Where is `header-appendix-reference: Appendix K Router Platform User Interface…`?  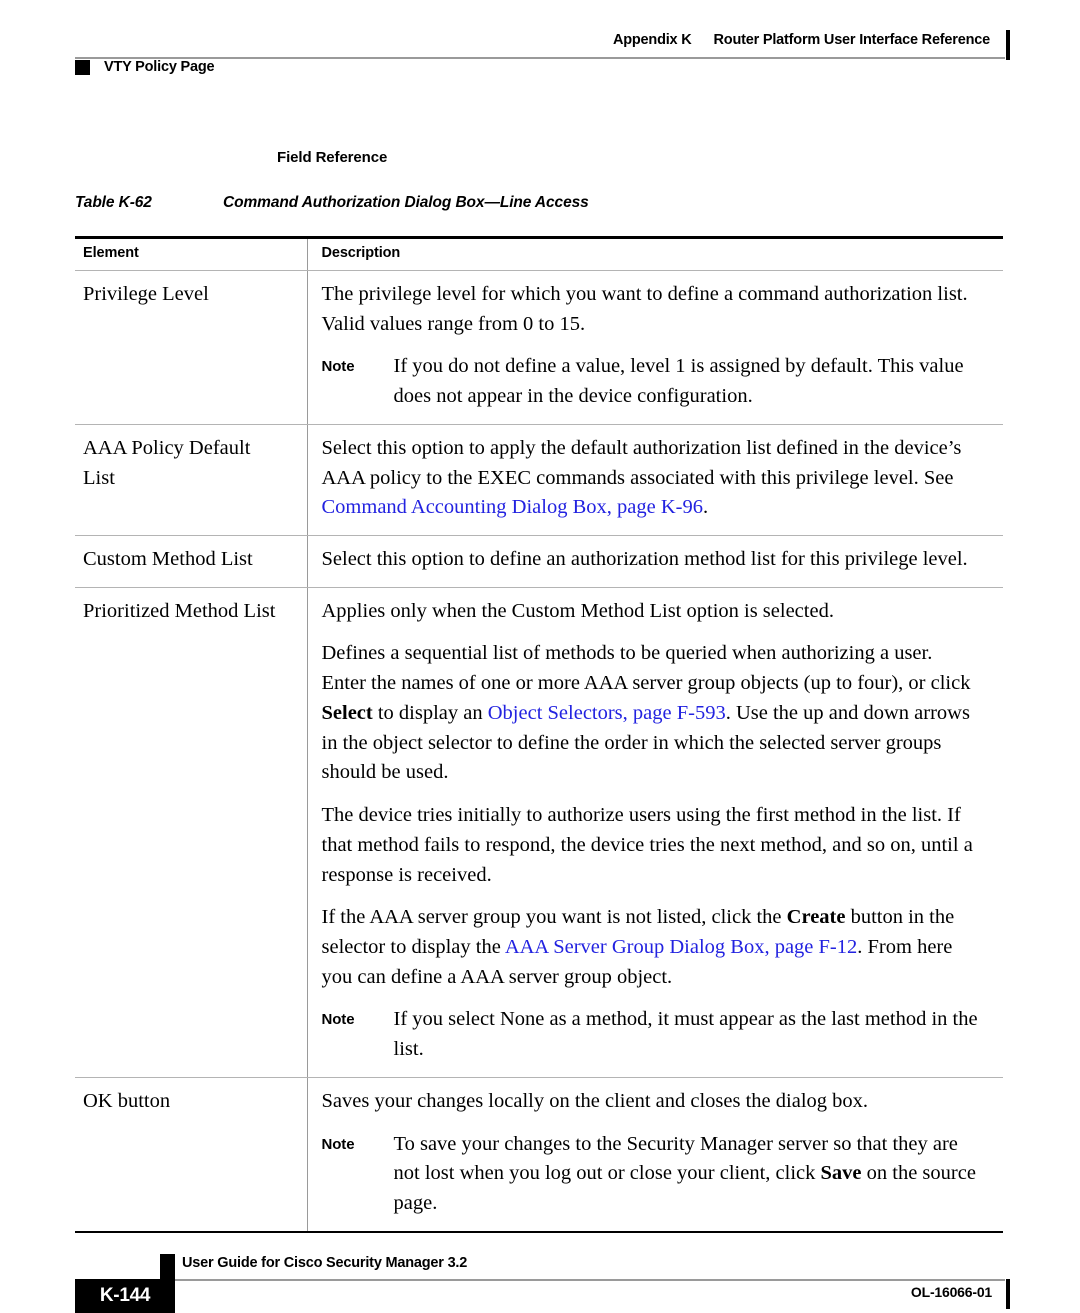
header-appendix-reference: Appendix K Router Platform User Interface… is located at coordinates (801, 40).